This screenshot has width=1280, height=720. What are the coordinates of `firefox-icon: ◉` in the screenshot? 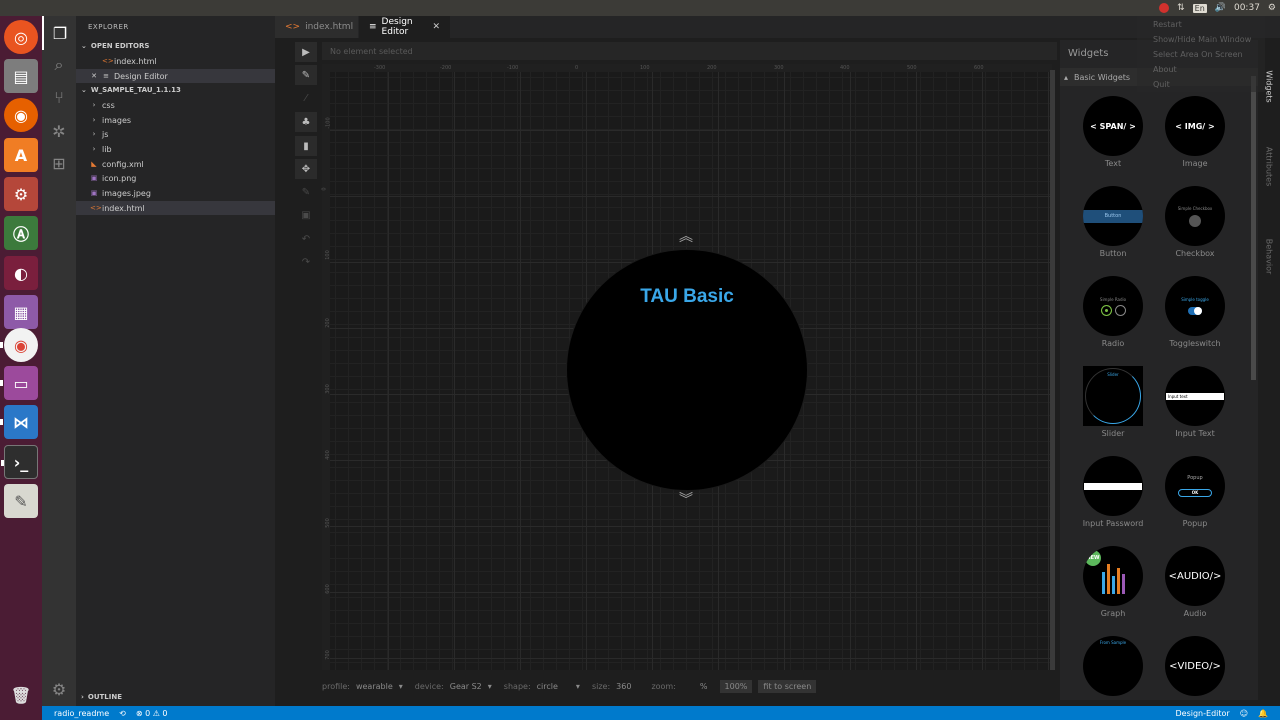 It's located at (21, 115).